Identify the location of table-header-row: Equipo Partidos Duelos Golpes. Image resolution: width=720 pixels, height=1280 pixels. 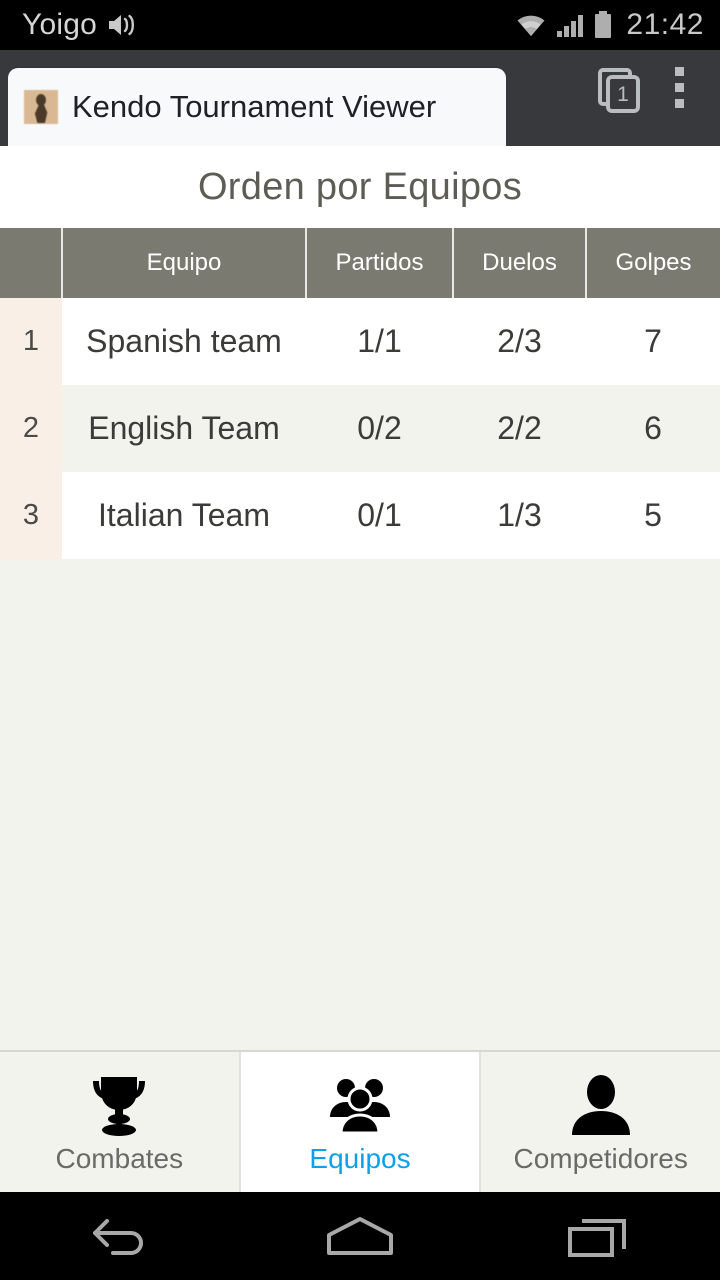
(360, 263).